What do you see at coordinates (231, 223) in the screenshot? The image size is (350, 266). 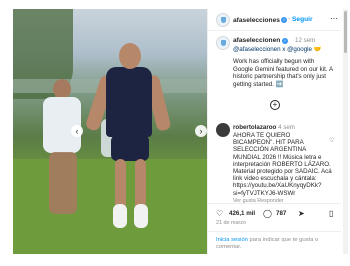 I see `post-date: 21 de marzo` at bounding box center [231, 223].